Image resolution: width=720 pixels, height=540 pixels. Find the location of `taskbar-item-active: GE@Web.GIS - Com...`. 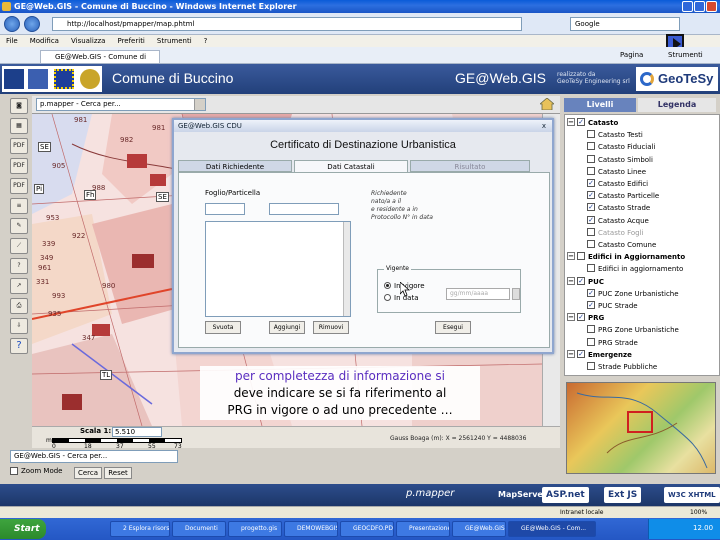

taskbar-item-active: GE@Web.GIS - Com... is located at coordinates (552, 529).